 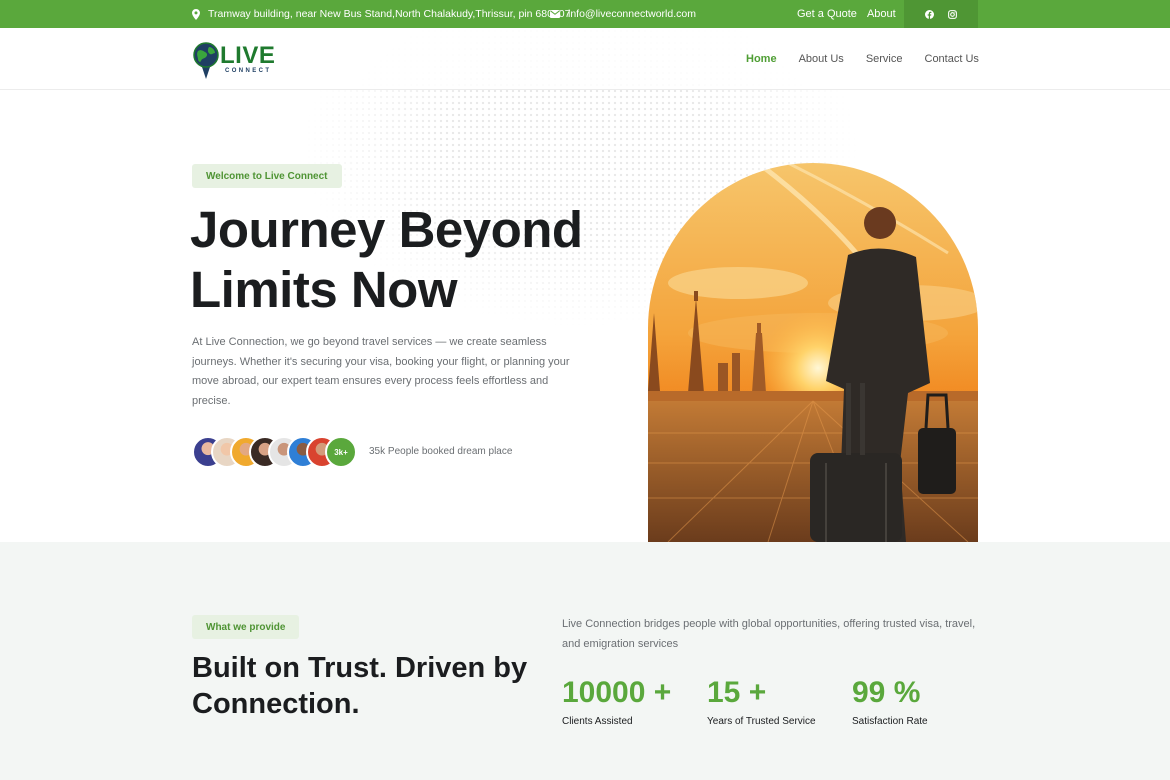 I want to click on nav-service: Service, so click(x=884, y=59).